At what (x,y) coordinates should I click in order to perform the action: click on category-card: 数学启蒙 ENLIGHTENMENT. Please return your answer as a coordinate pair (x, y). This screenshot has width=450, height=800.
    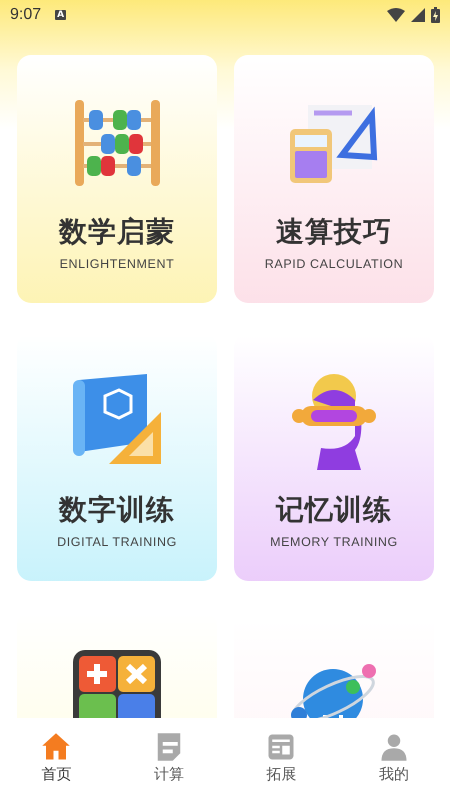
    Looking at the image, I should click on (117, 179).